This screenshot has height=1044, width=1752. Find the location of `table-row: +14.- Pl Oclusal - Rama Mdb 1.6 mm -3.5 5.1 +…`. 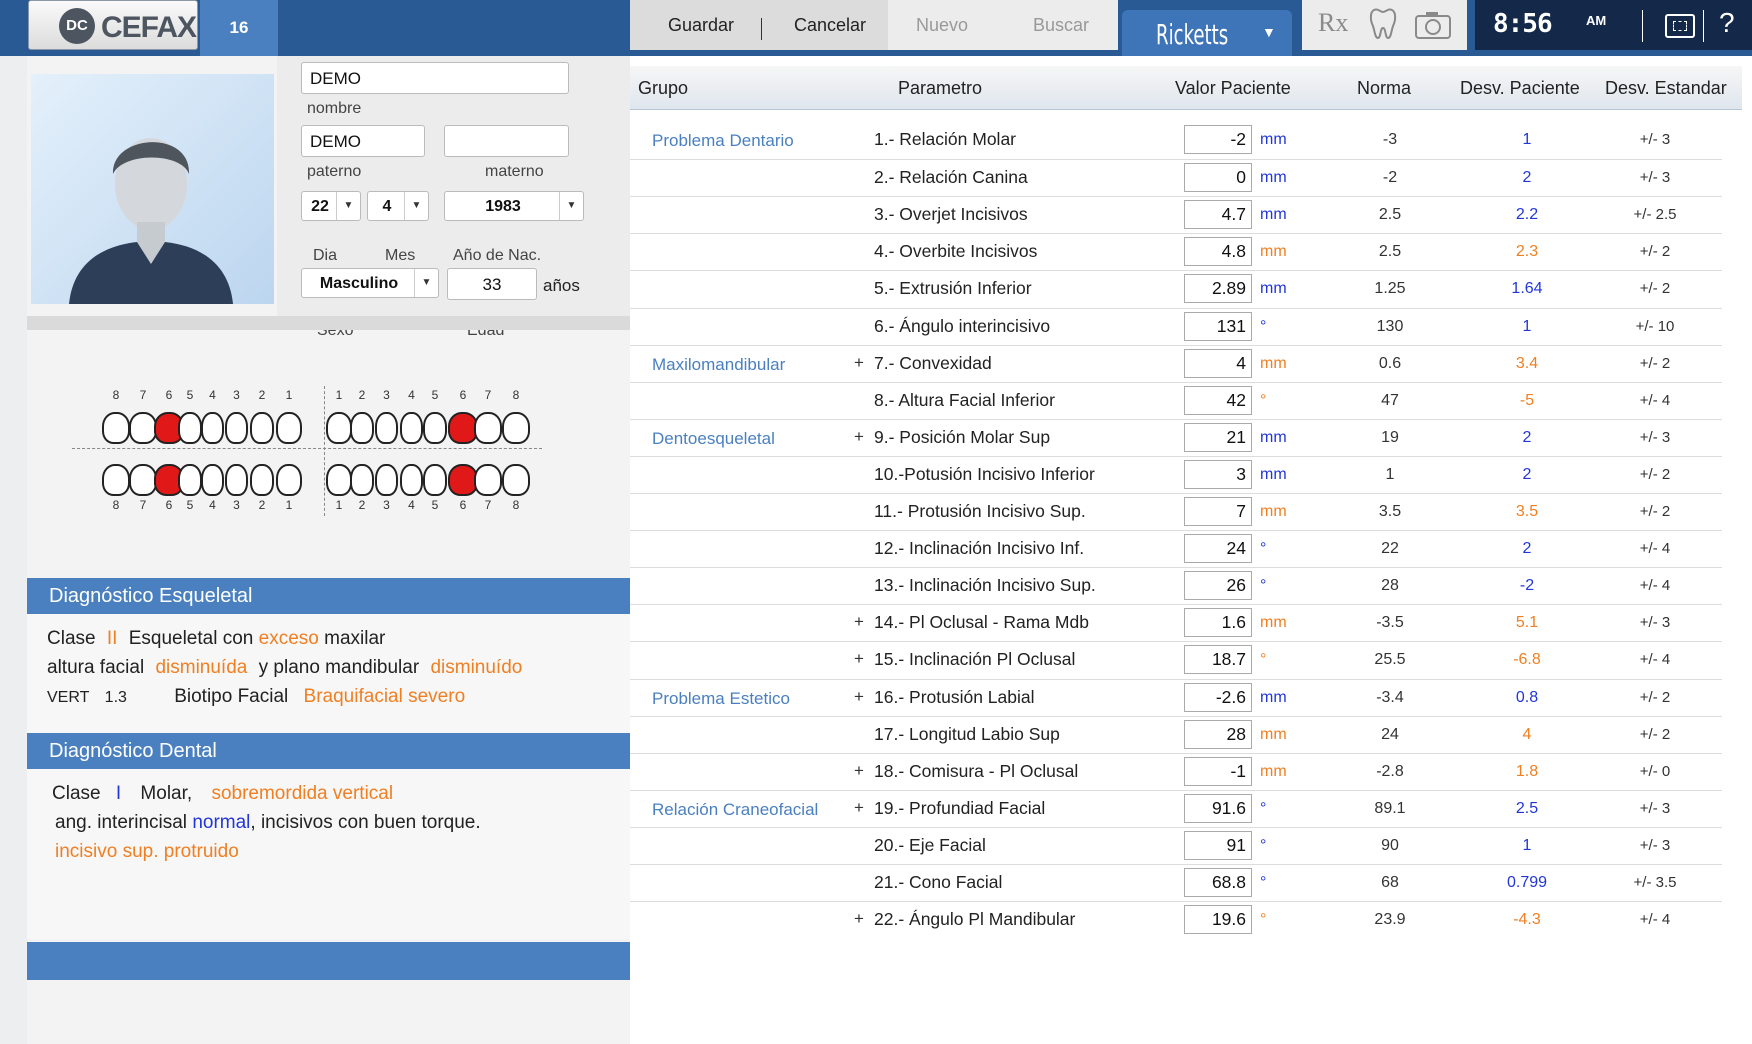

table-row: +14.- Pl Oclusal - Rama Mdb 1.6 mm -3.5 5.1 +… is located at coordinates (1176, 622).